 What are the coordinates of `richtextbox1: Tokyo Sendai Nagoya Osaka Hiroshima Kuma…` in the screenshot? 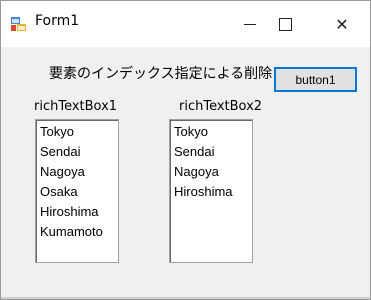 It's located at (77, 191).